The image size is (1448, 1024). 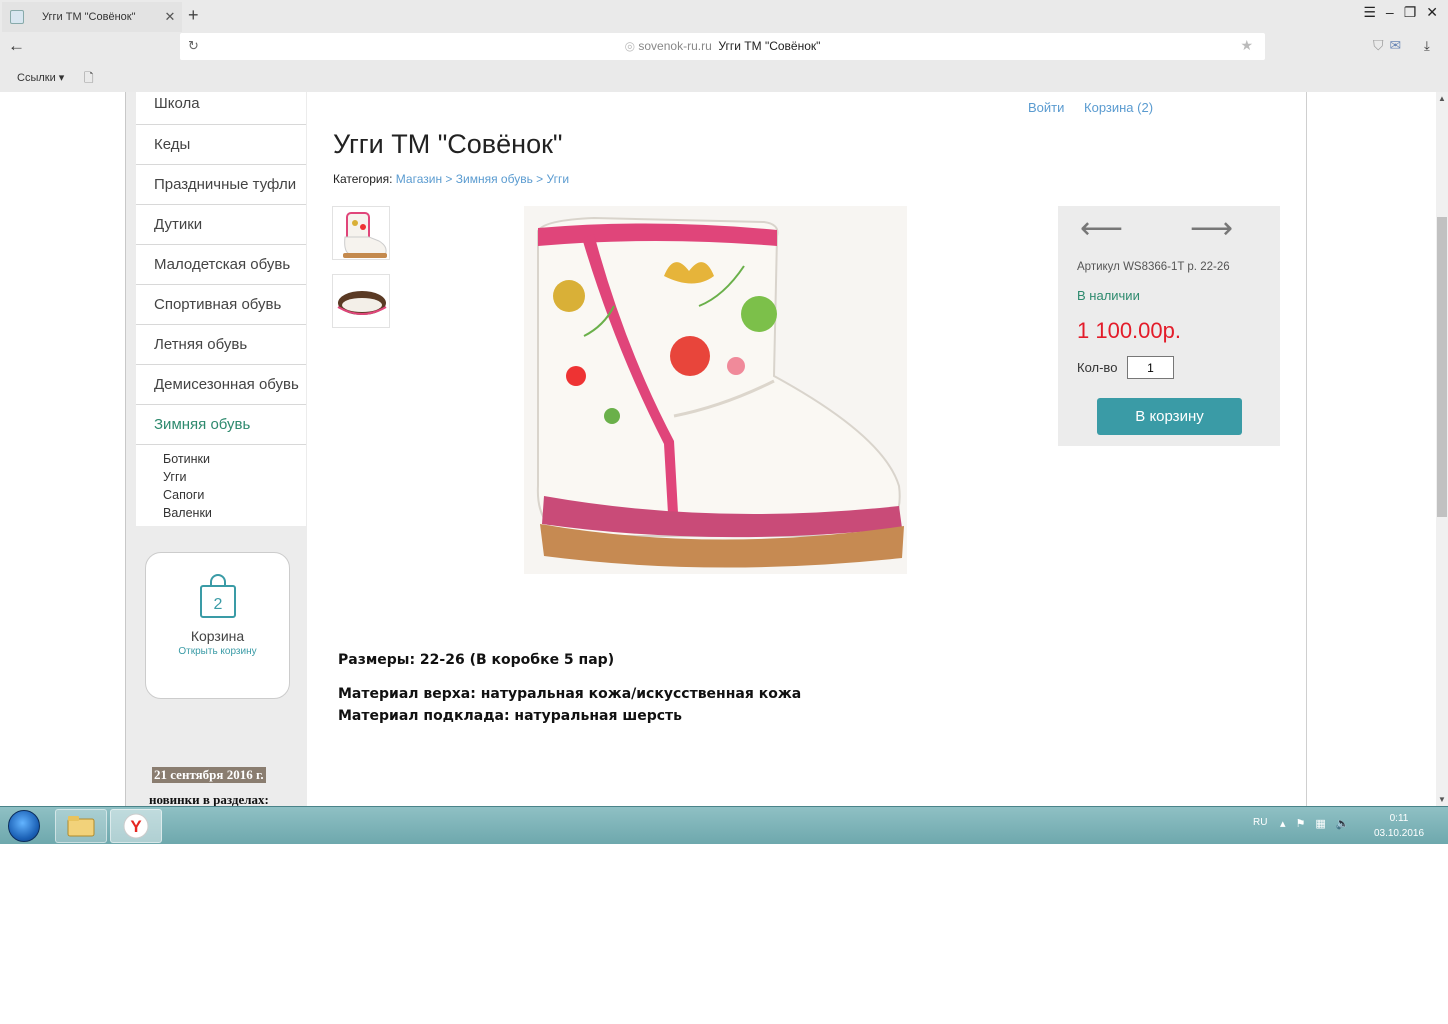 What do you see at coordinates (1169, 416) in the screenshot?
I see `add-to-cart-button: В корзину` at bounding box center [1169, 416].